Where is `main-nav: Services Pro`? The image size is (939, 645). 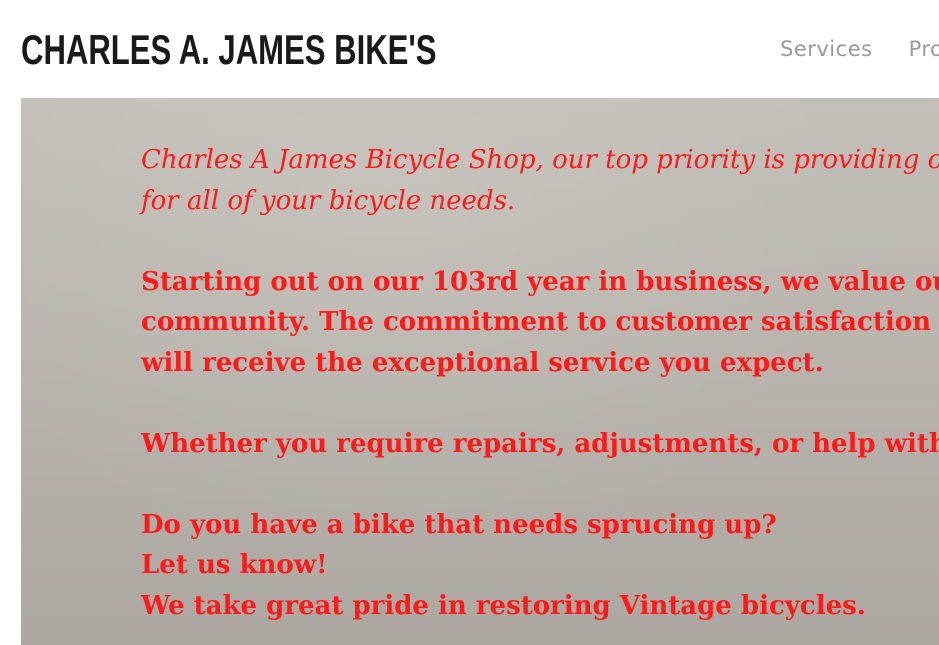
main-nav: Services Pro is located at coordinates (859, 49).